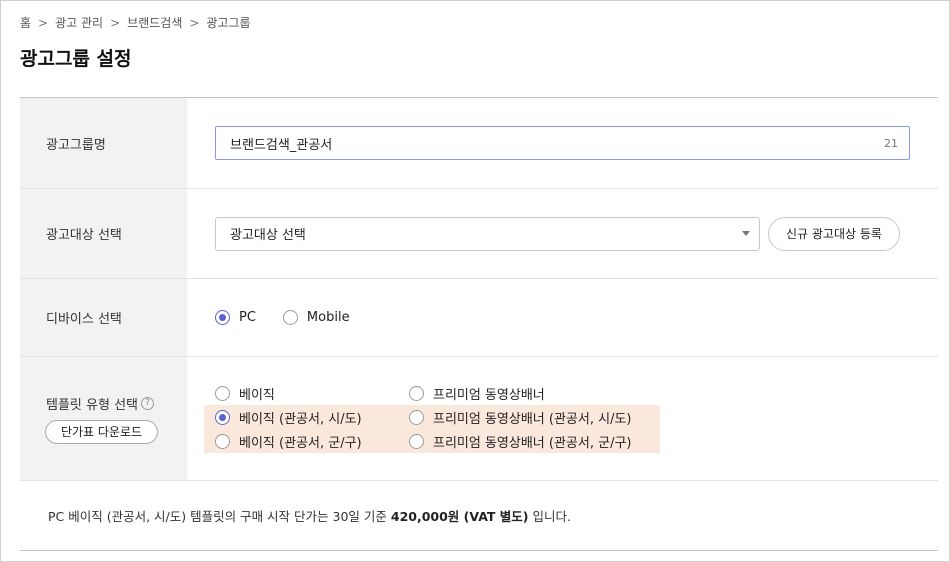  I want to click on group-name-value: 브랜드검색_관공서, so click(281, 145).